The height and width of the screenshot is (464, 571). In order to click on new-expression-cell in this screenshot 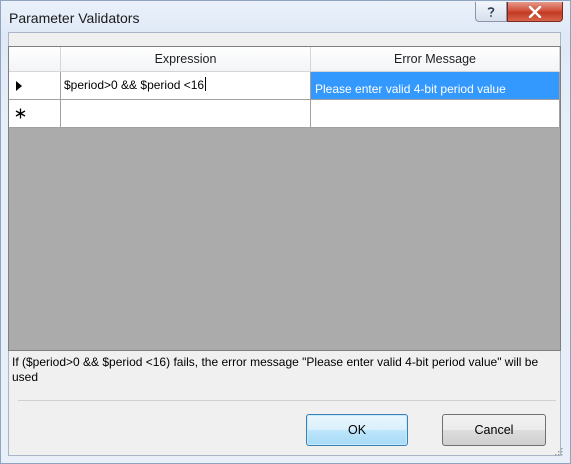, I will do `click(186, 114)`.